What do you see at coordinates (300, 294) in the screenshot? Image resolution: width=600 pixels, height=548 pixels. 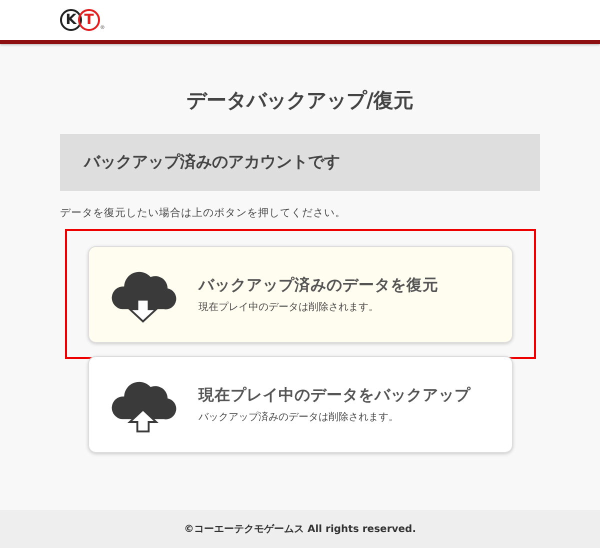 I see `option-card: バックアップ済みのデータを復元 現在プレイ中のデータは削除されます。` at bounding box center [300, 294].